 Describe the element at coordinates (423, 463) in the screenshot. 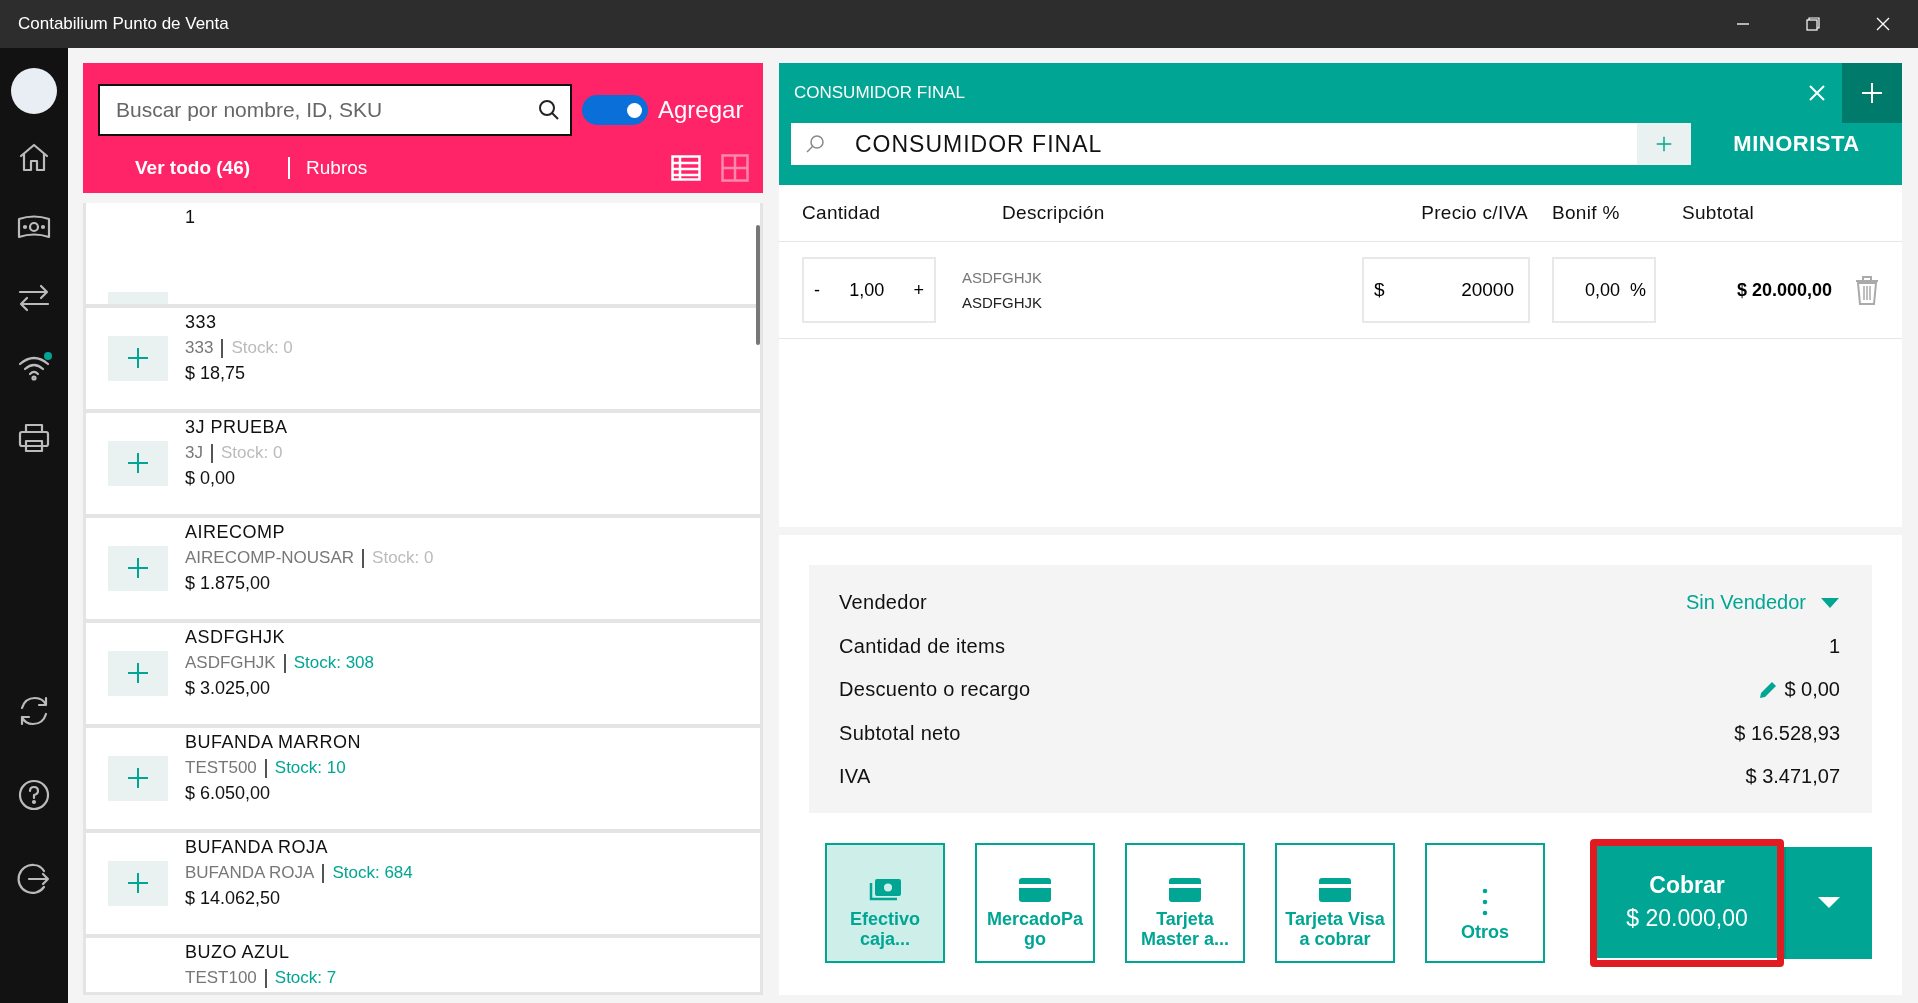

I see `product-row: 3J PRUEBA 3J Stock: 0 $ 0,00` at that location.